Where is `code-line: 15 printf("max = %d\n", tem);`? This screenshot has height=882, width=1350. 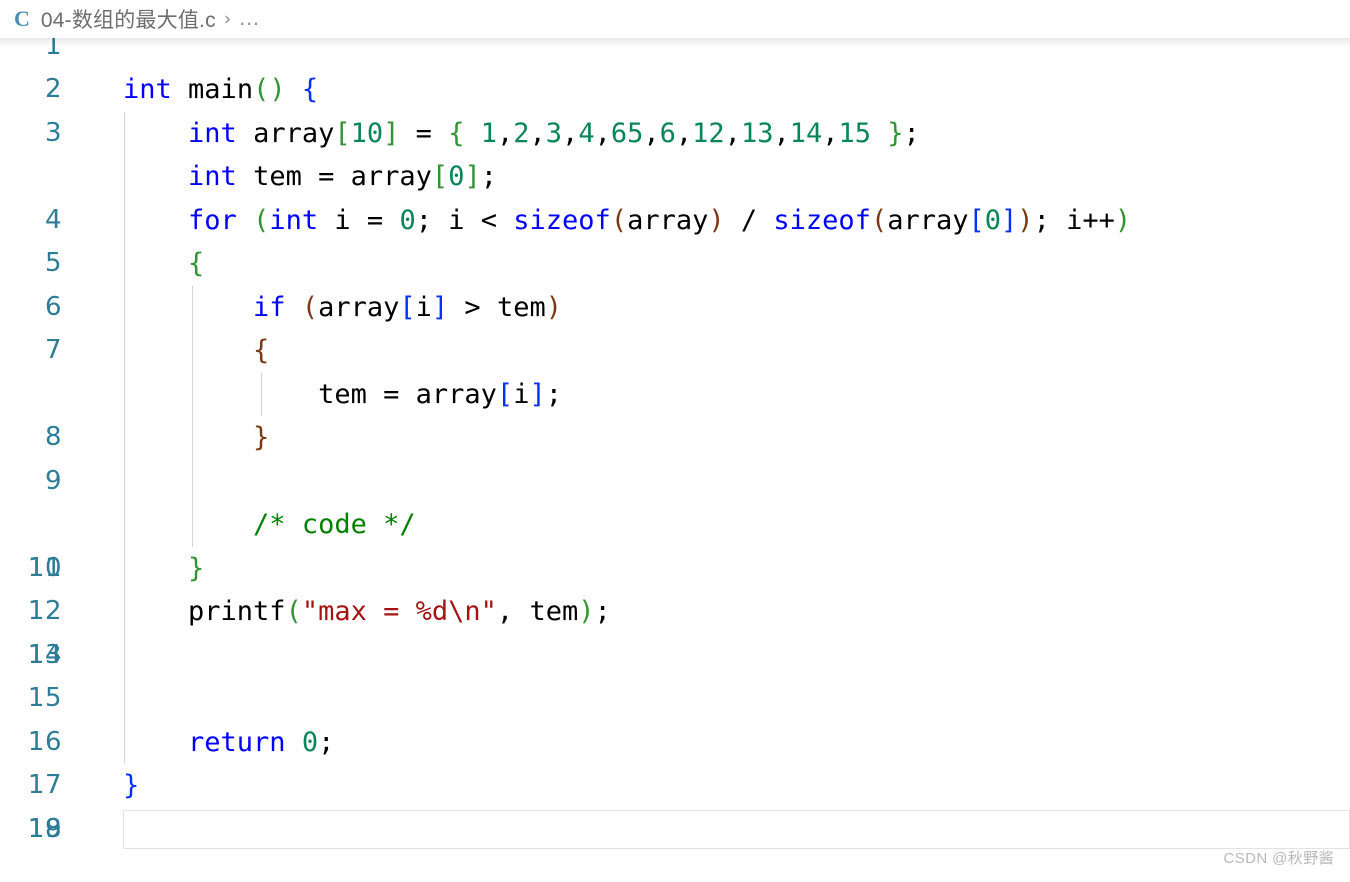
code-line: 15 printf("max = %d\n", tem); is located at coordinates (675, 651).